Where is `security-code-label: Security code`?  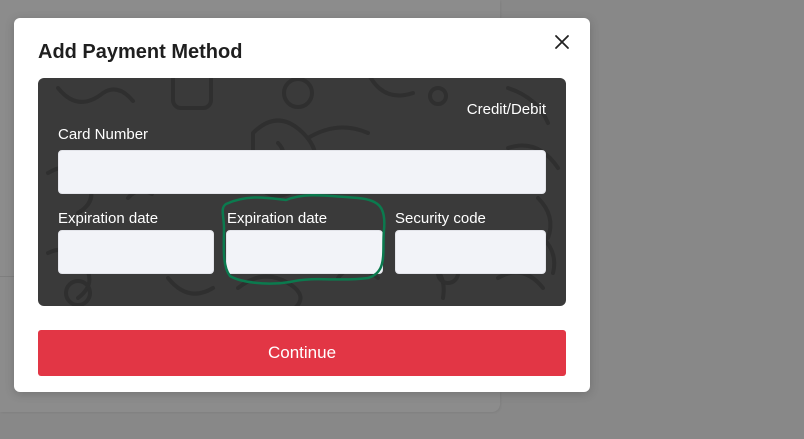
security-code-label: Security code is located at coordinates (440, 218).